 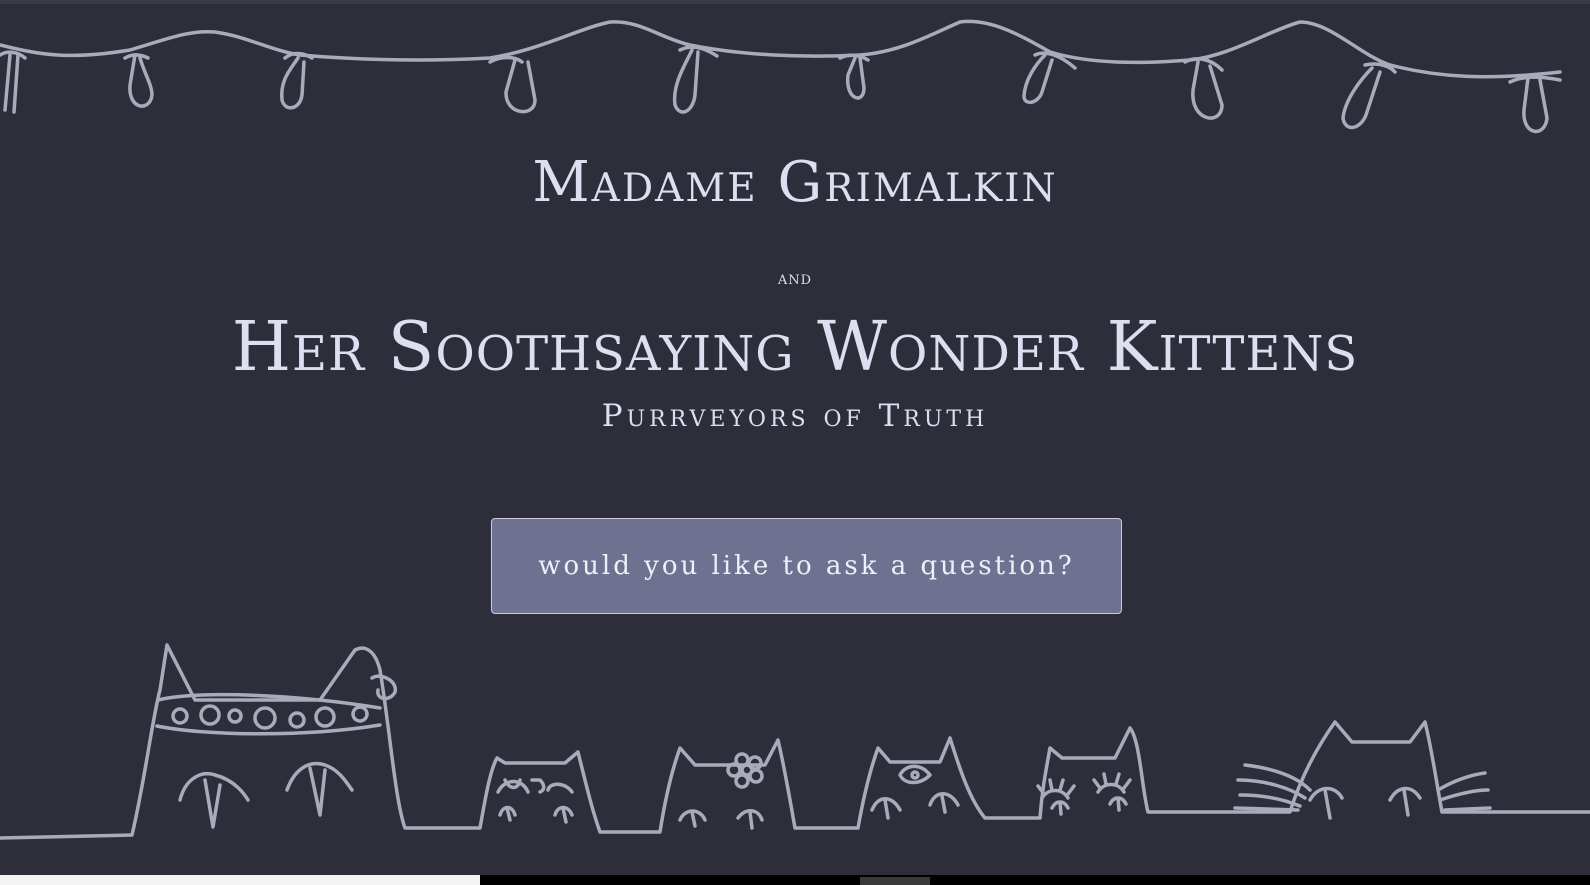 What do you see at coordinates (795, 416) in the screenshot?
I see `tagline: Purrveyors of Truth` at bounding box center [795, 416].